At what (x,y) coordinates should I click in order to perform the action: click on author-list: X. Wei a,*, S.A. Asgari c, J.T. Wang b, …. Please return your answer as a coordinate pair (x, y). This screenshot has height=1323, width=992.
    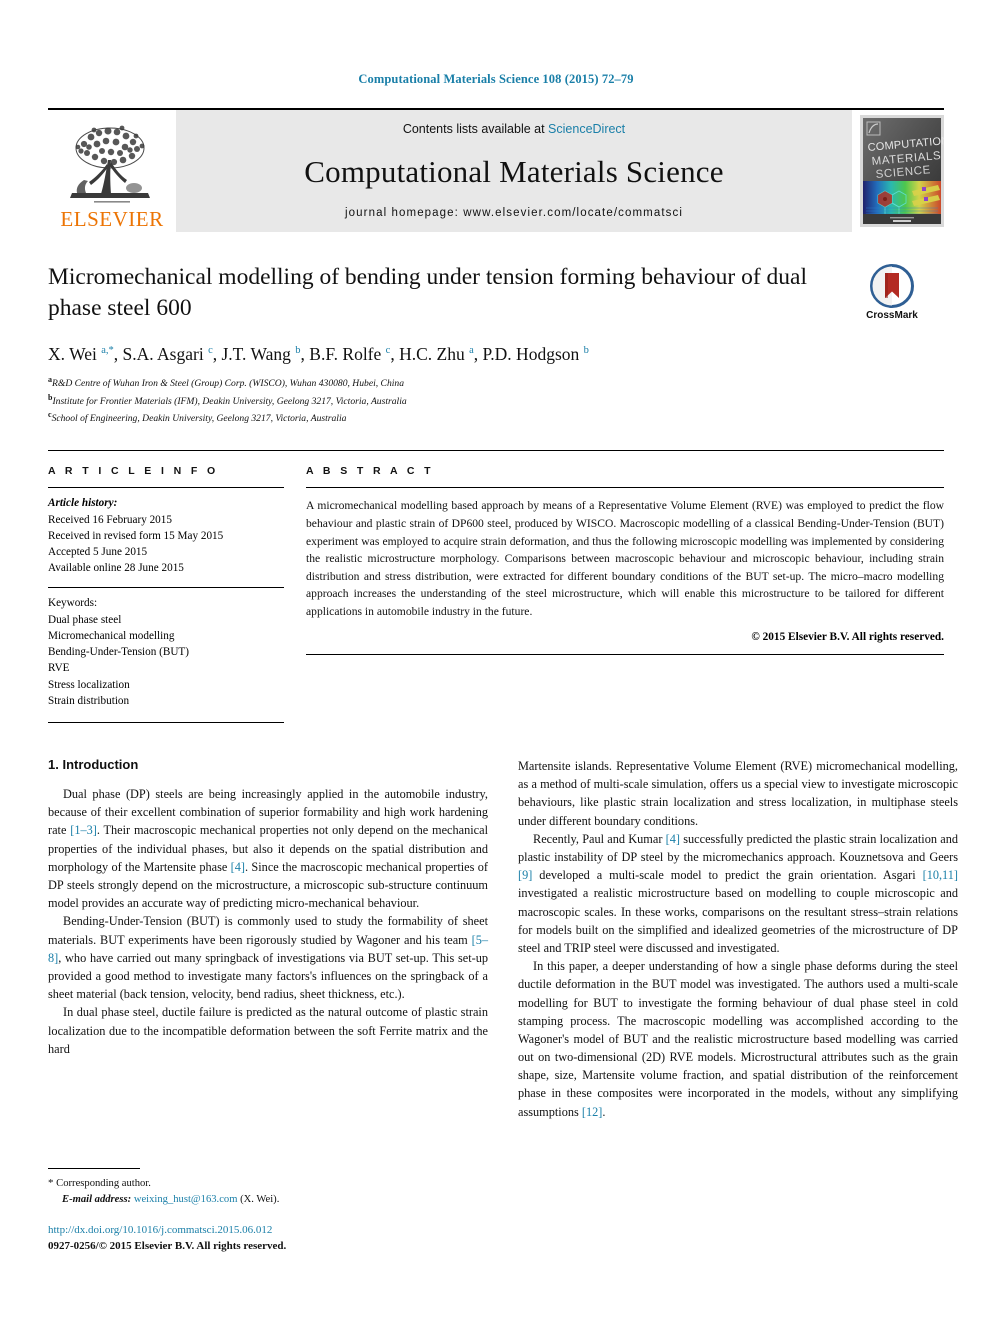
    Looking at the image, I should click on (318, 353).